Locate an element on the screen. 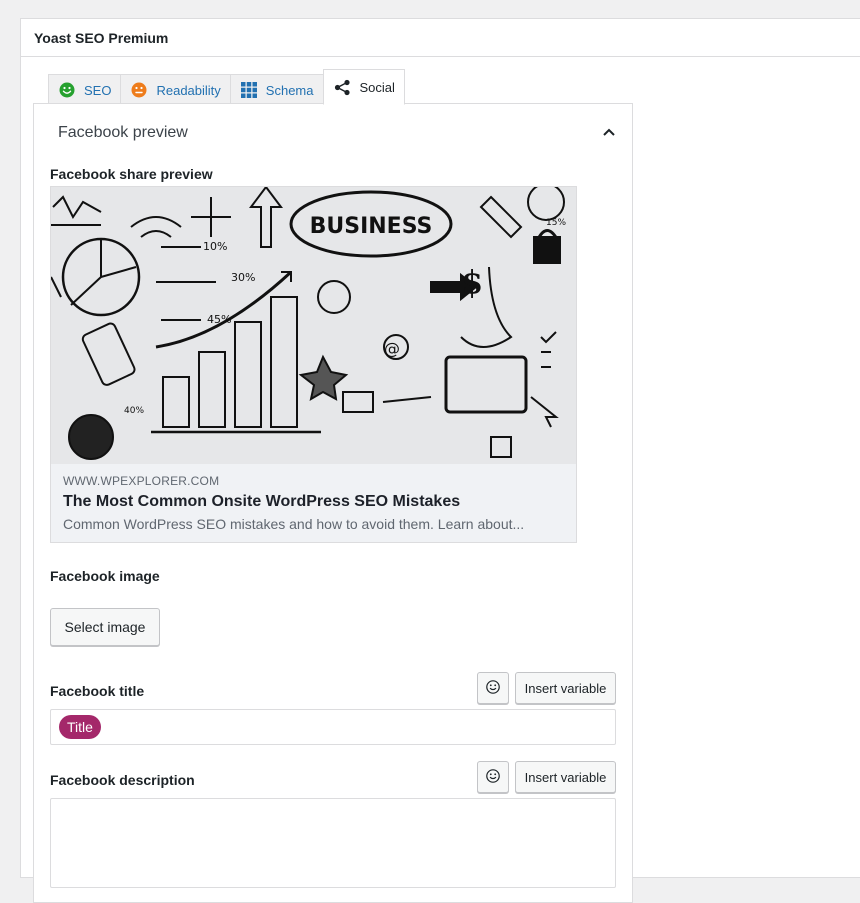  insert-variable-button-title: Insert variable is located at coordinates (565, 688).